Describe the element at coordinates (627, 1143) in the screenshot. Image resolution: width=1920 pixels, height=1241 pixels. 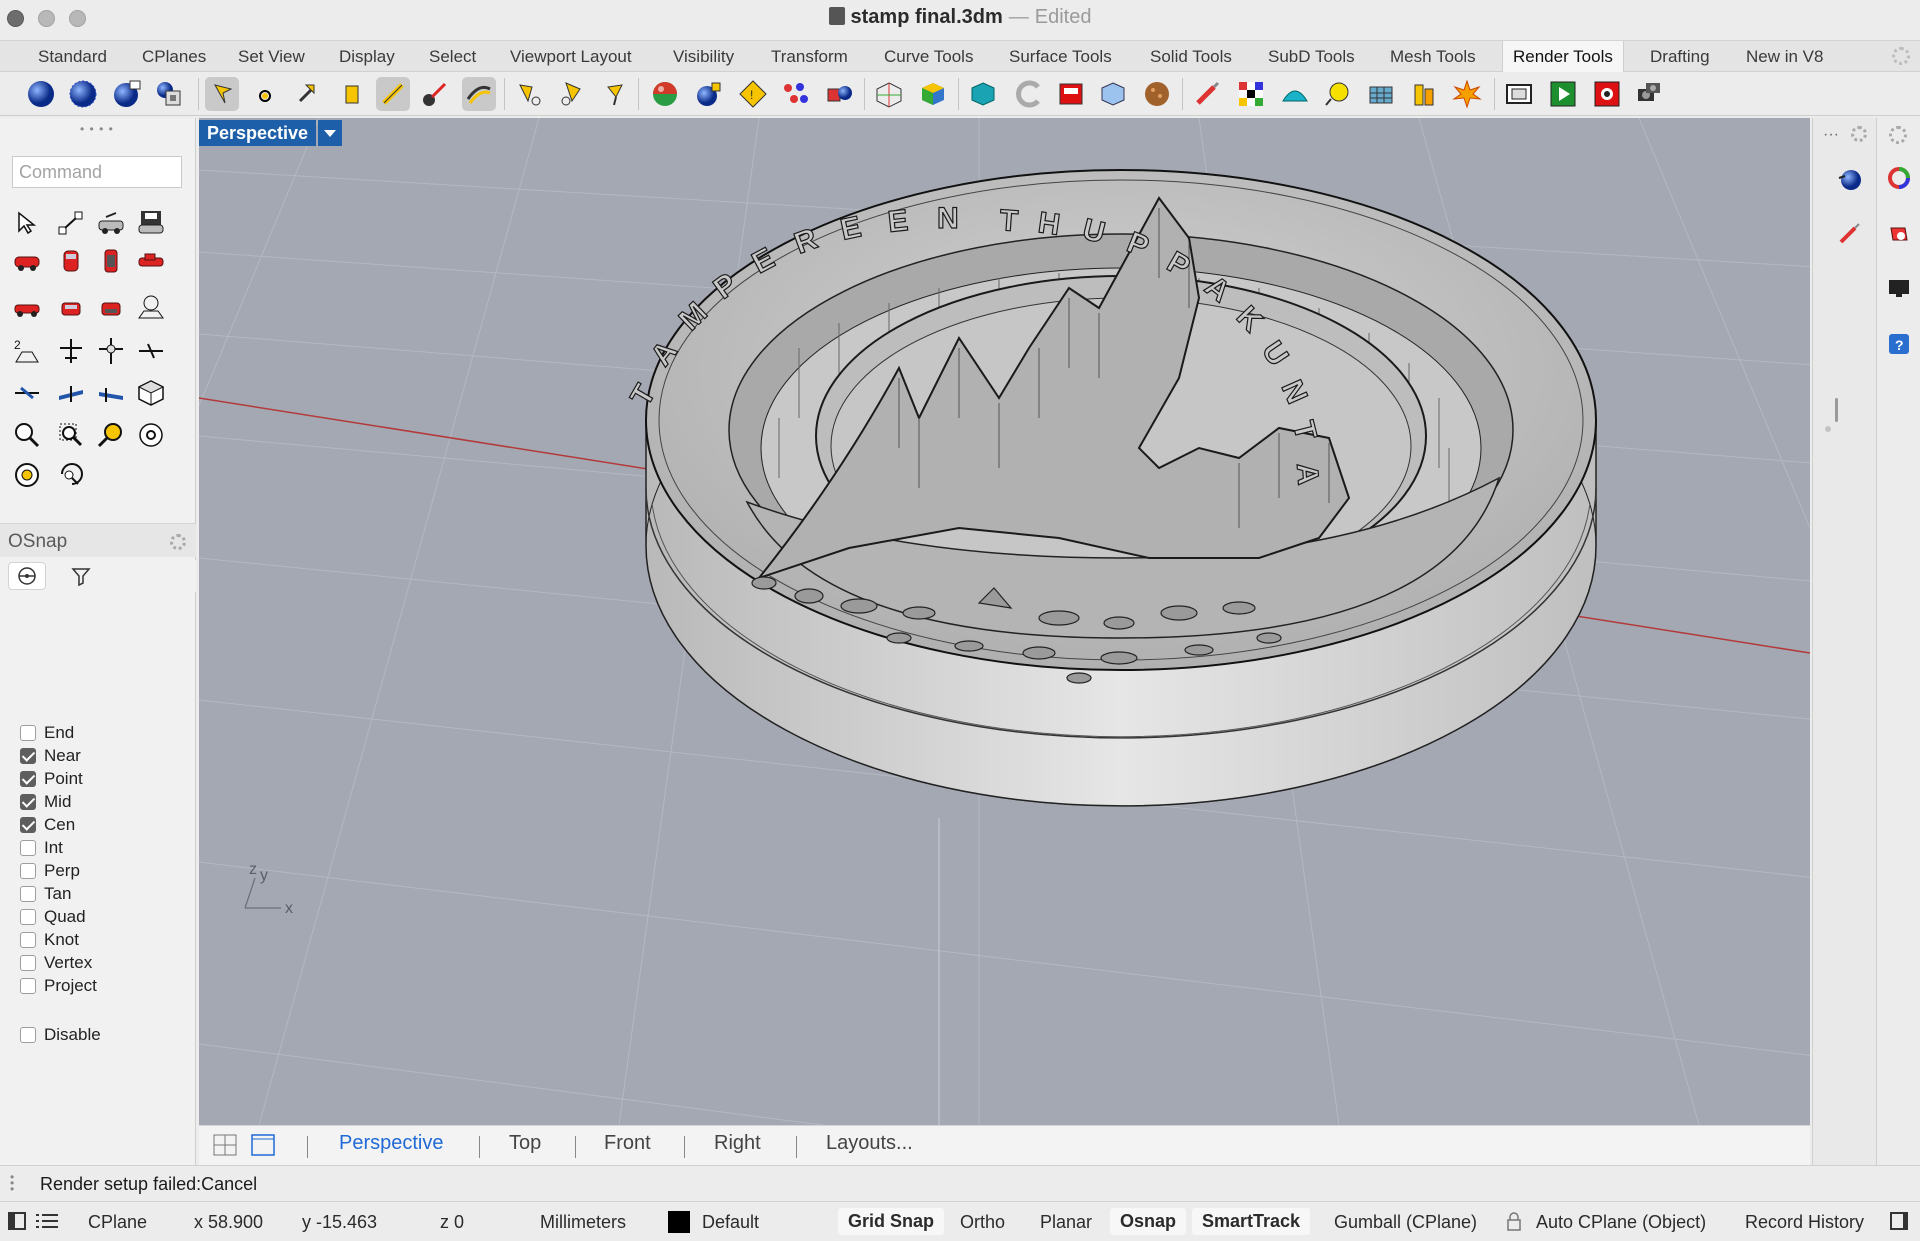
I see `tab-front: Front` at that location.